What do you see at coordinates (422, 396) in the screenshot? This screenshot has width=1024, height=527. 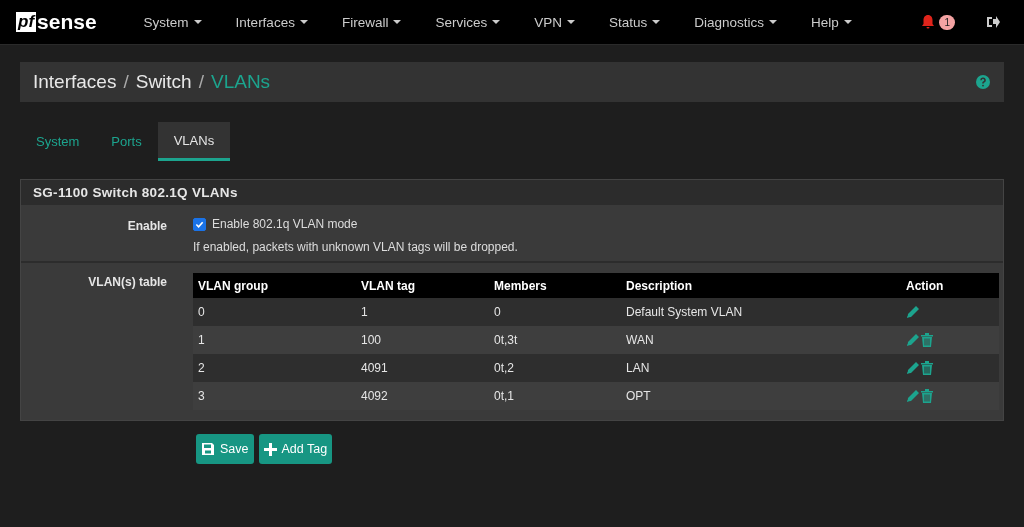 I see `table-cell: 4092` at bounding box center [422, 396].